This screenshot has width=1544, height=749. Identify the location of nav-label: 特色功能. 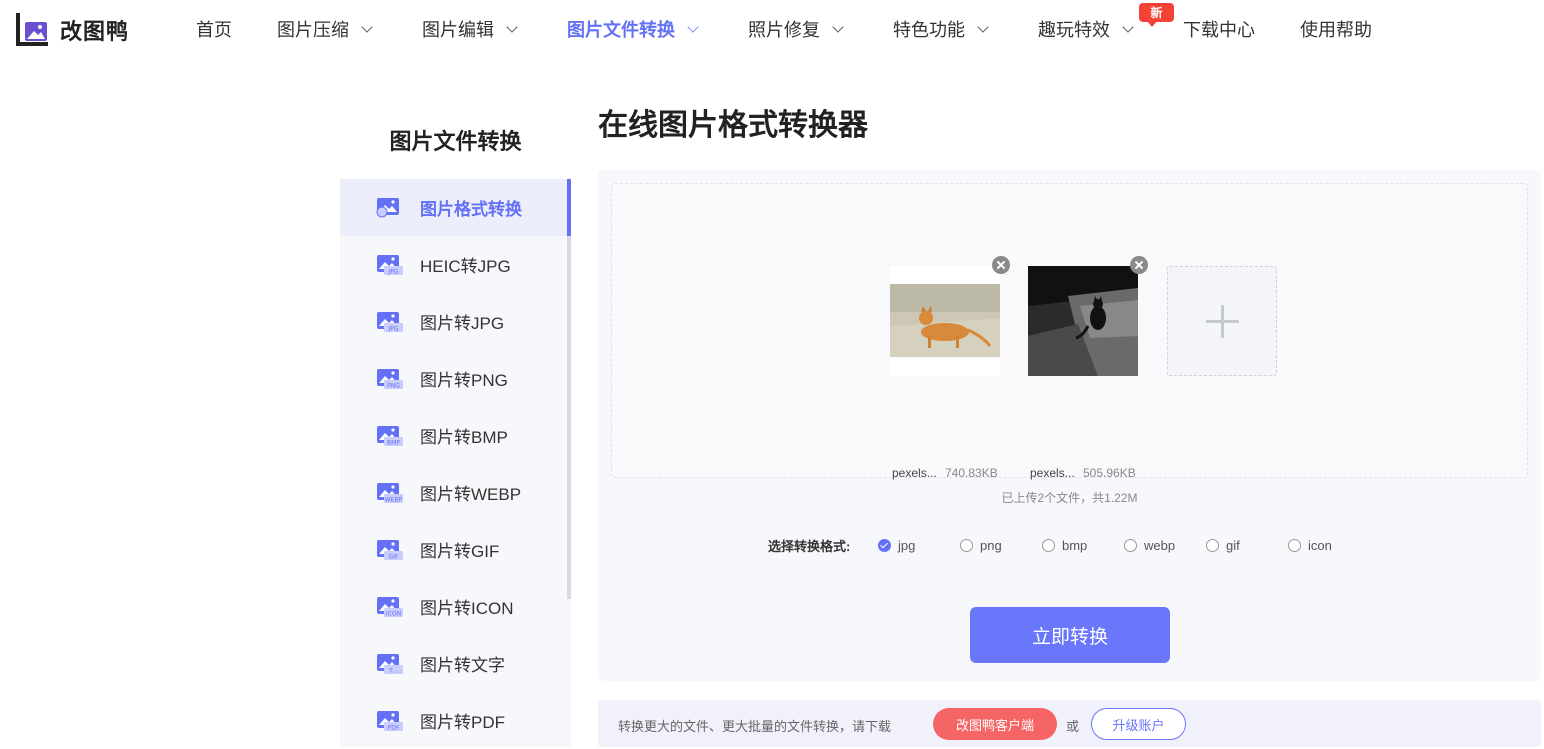
(929, 30).